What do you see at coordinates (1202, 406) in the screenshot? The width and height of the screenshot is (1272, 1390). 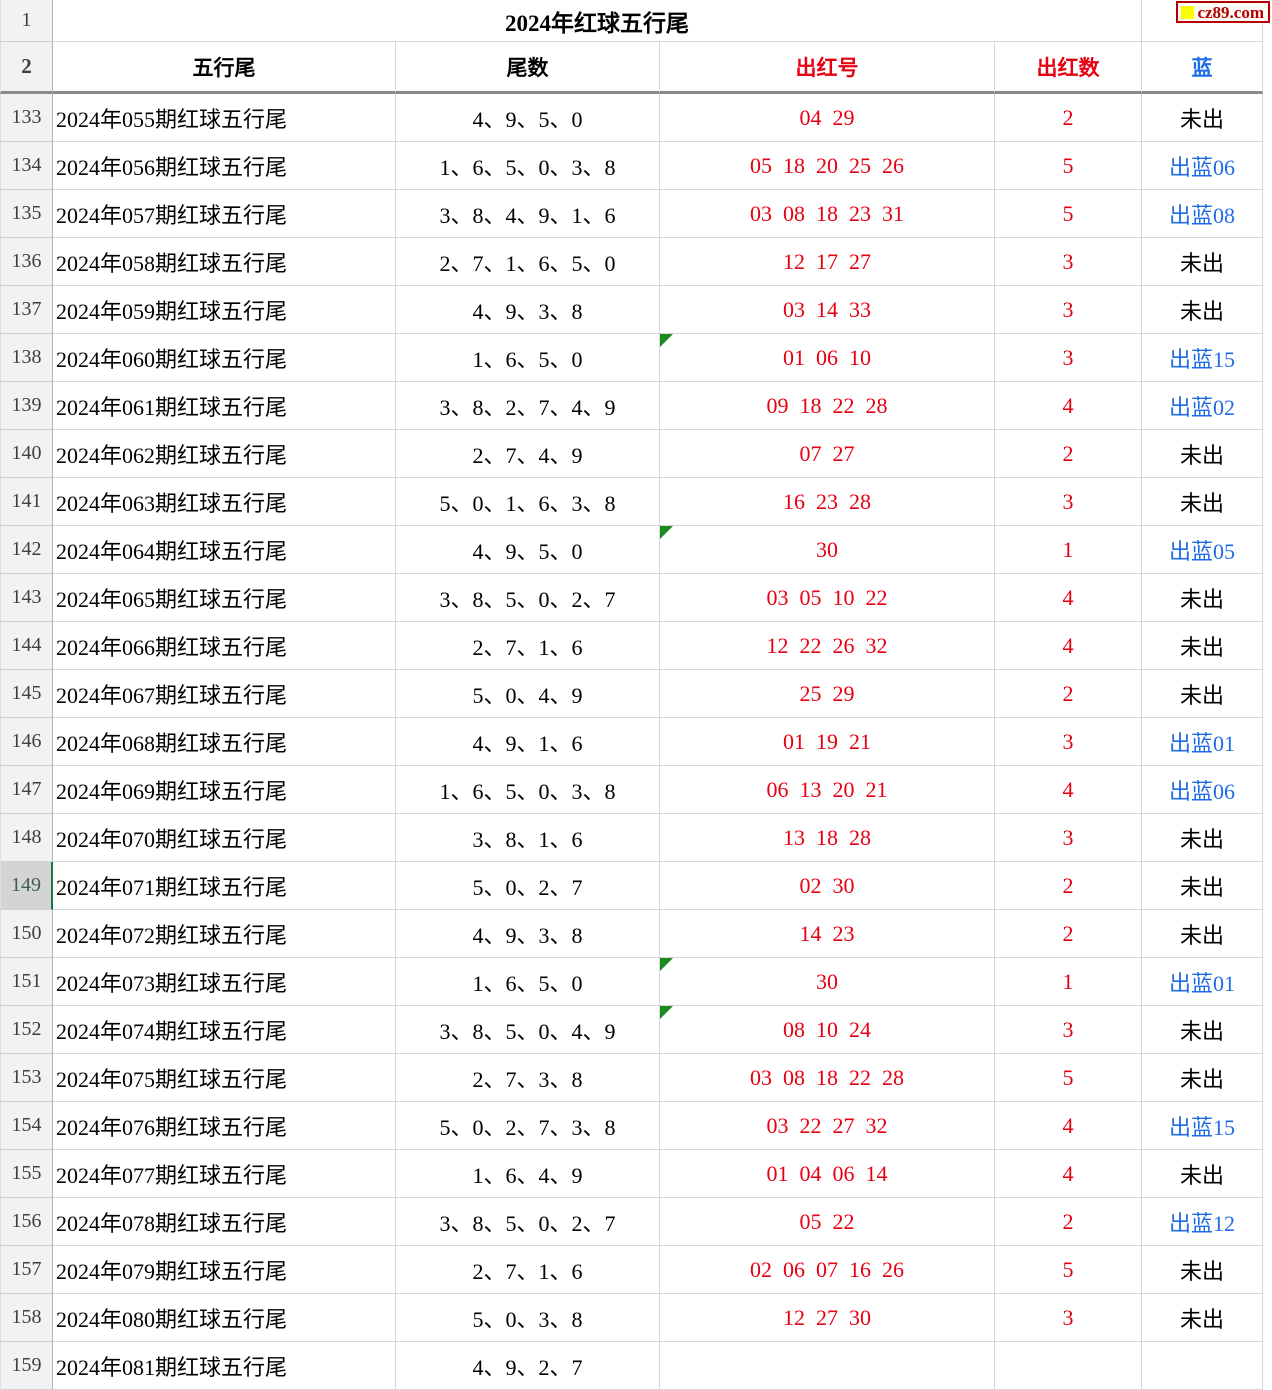 I see `blue-result-cell: 出蓝02` at bounding box center [1202, 406].